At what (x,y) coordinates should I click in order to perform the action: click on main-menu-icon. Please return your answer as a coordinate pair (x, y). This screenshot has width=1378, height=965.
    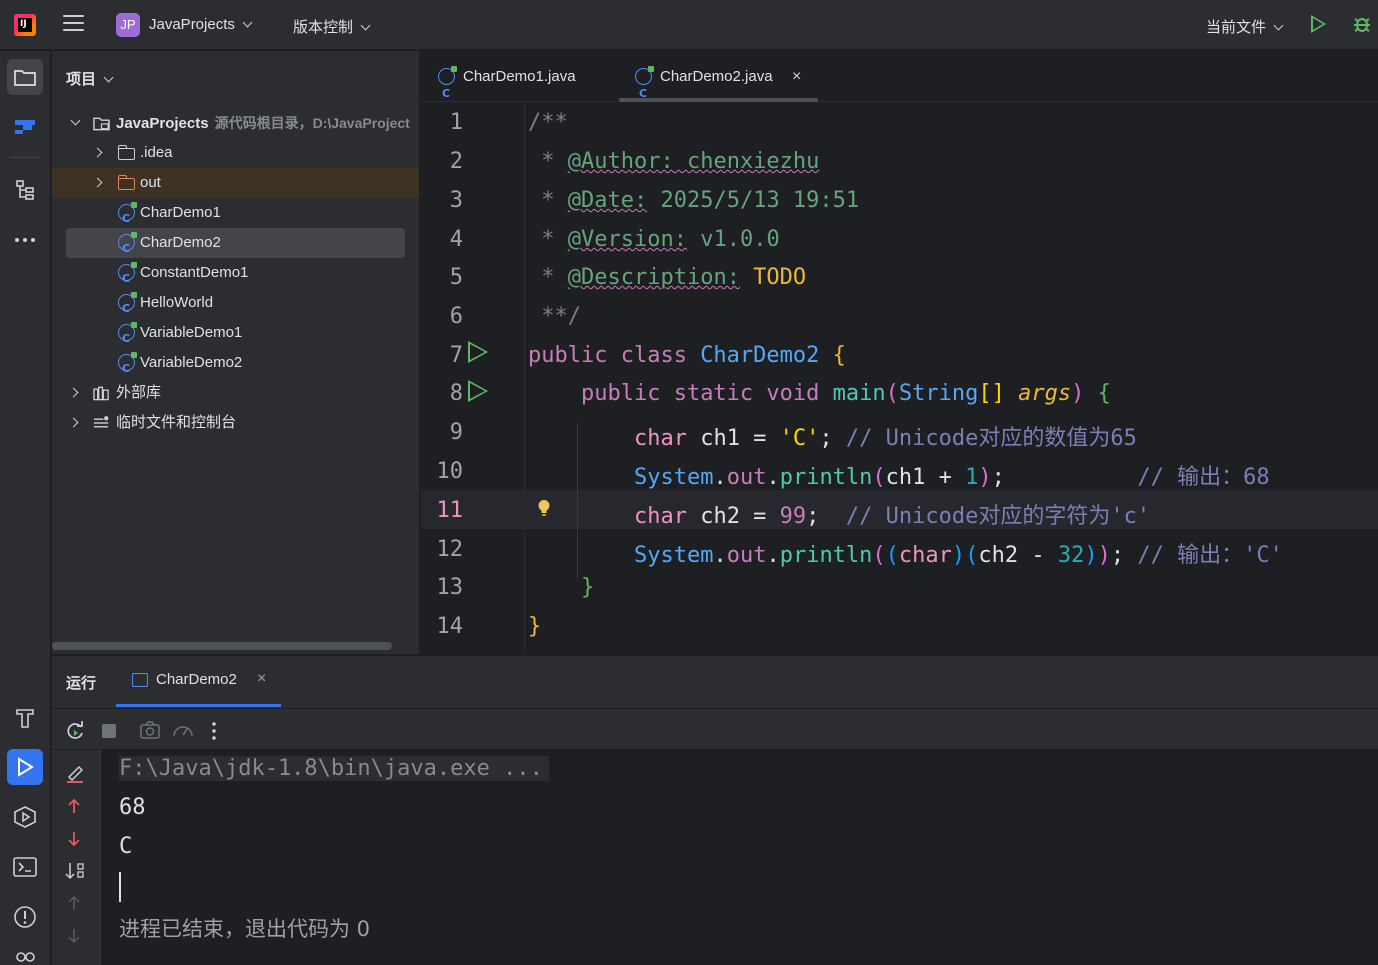
    Looking at the image, I should click on (73, 24).